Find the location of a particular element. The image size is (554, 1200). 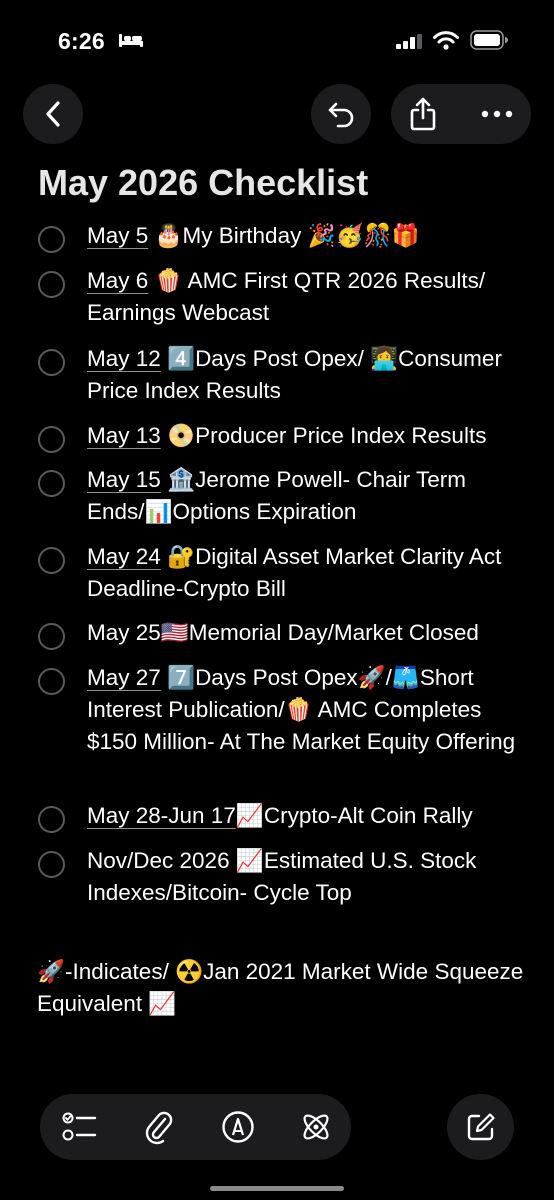

item-description: 🎂My Birthday 🎉🥳🎊🎁 is located at coordinates (284, 235).